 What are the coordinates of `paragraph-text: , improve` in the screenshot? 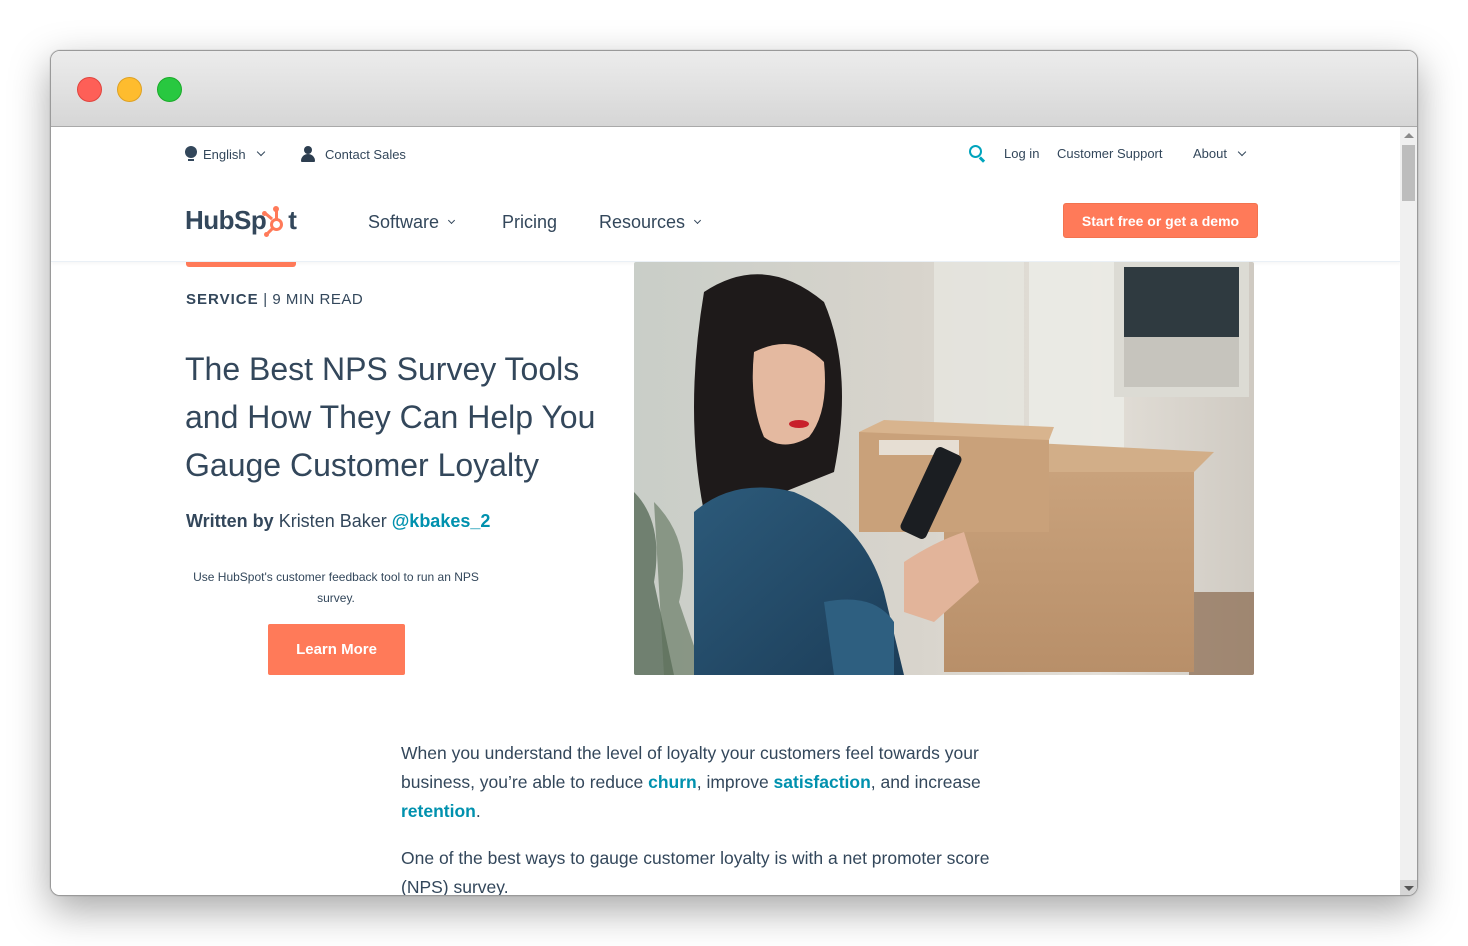 It's located at (735, 782).